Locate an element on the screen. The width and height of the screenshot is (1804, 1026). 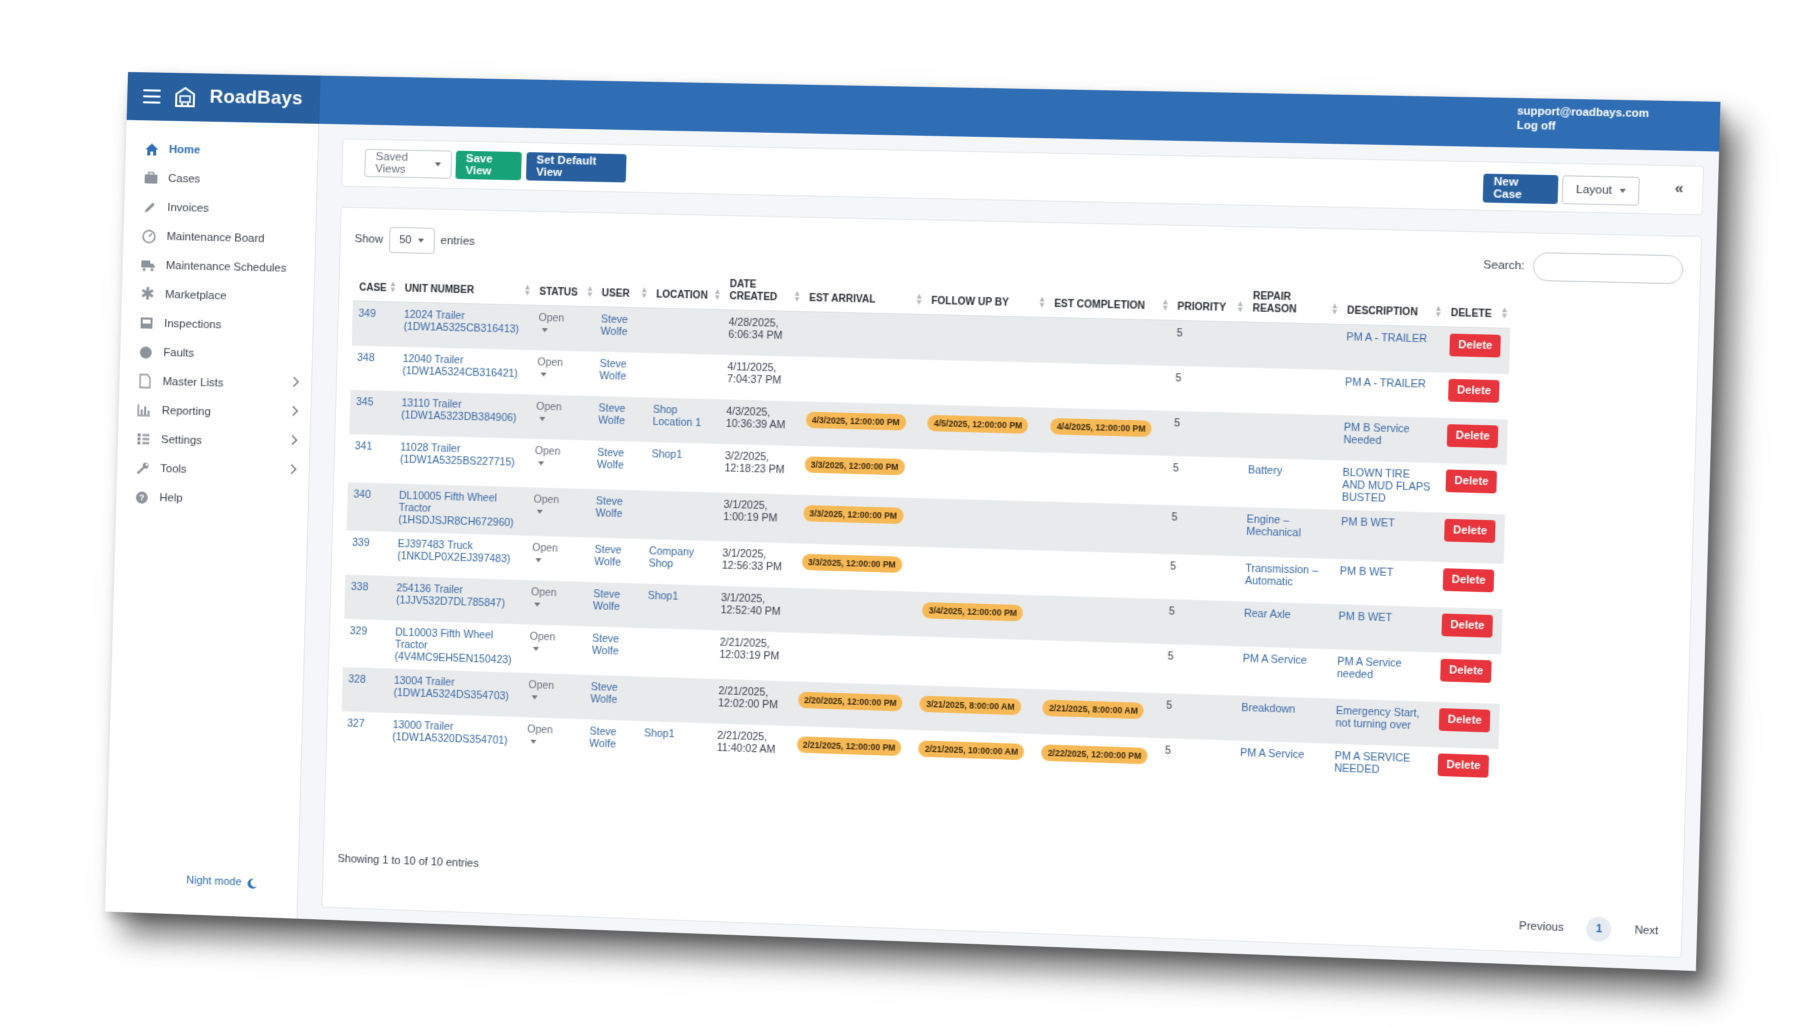
layout-dropdown: Layout is located at coordinates (1600, 190).